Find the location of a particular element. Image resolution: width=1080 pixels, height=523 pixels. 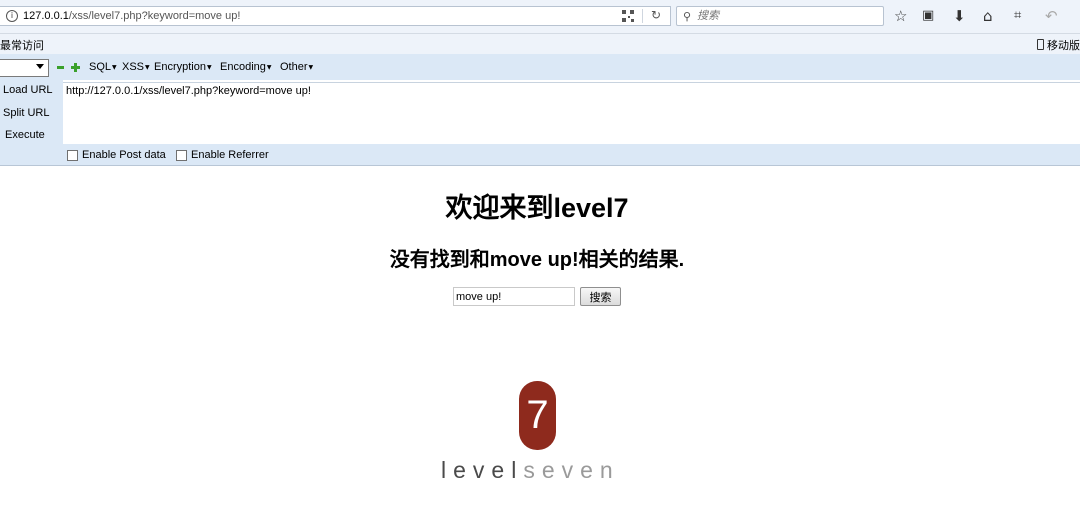

url-bar-divider is located at coordinates (642, 16).